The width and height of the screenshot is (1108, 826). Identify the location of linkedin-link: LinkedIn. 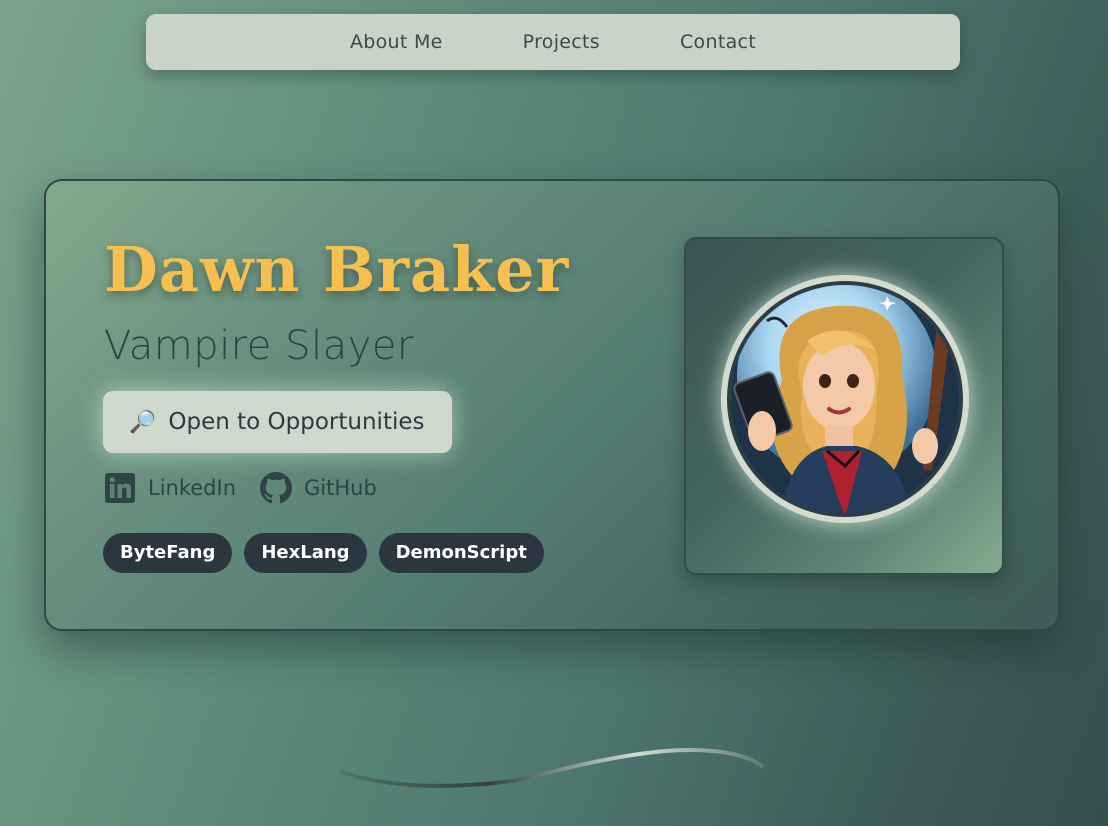
(170, 488).